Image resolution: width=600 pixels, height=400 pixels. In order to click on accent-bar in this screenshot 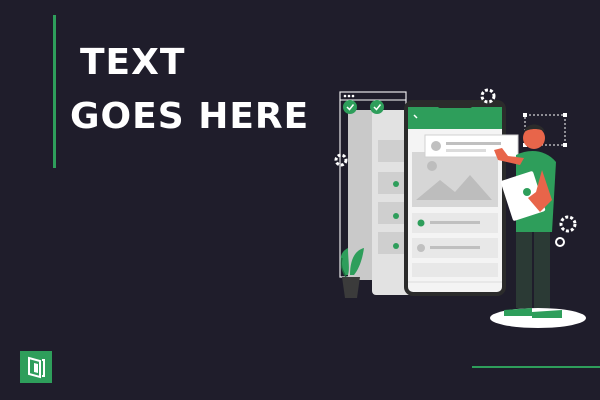, I will do `click(54, 91)`.